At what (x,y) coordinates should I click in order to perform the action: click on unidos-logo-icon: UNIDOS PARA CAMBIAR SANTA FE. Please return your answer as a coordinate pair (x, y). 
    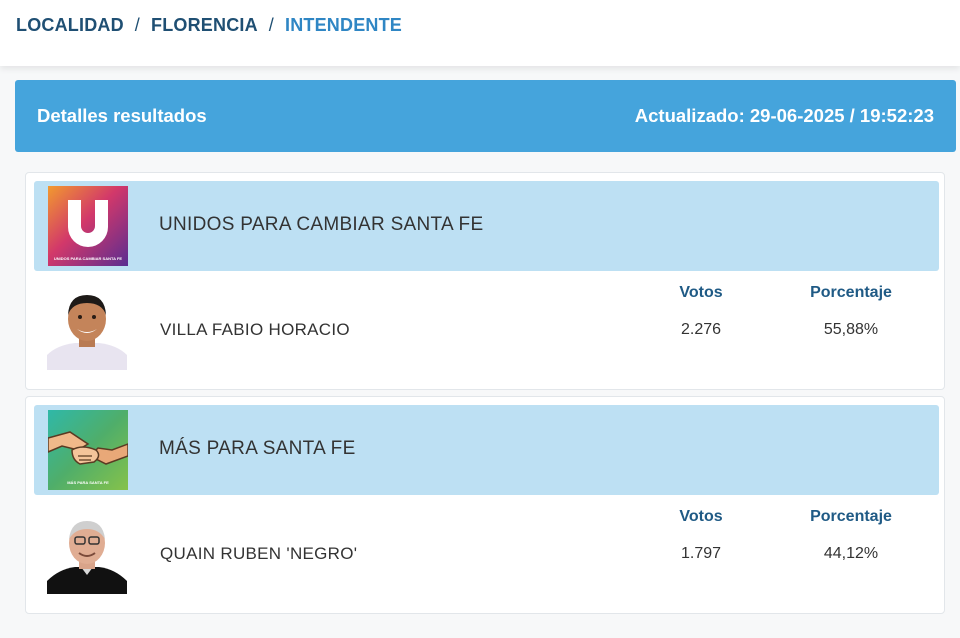
    Looking at the image, I should click on (88, 226).